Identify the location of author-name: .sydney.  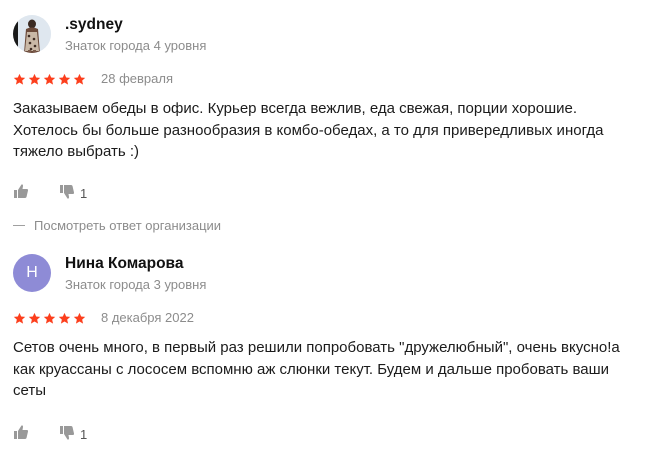
(94, 25).